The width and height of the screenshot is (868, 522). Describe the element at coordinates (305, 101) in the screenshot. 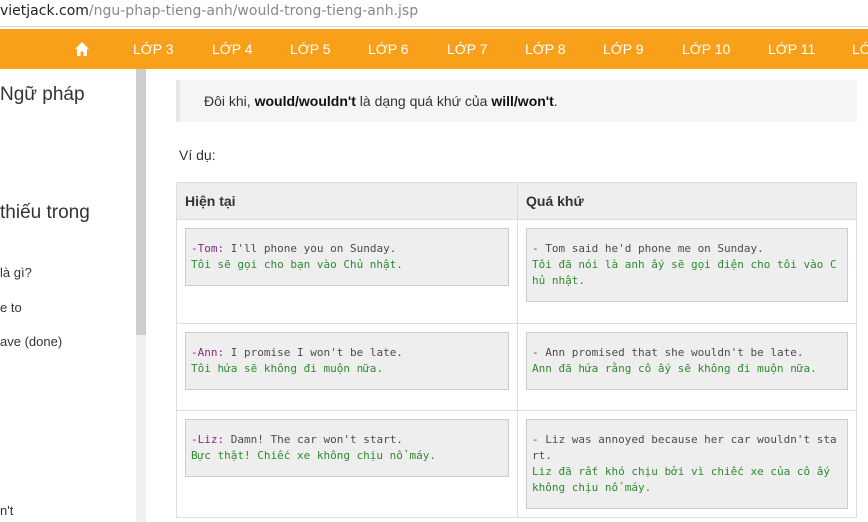

I see `note-bold-would: would/wouldn't` at that location.